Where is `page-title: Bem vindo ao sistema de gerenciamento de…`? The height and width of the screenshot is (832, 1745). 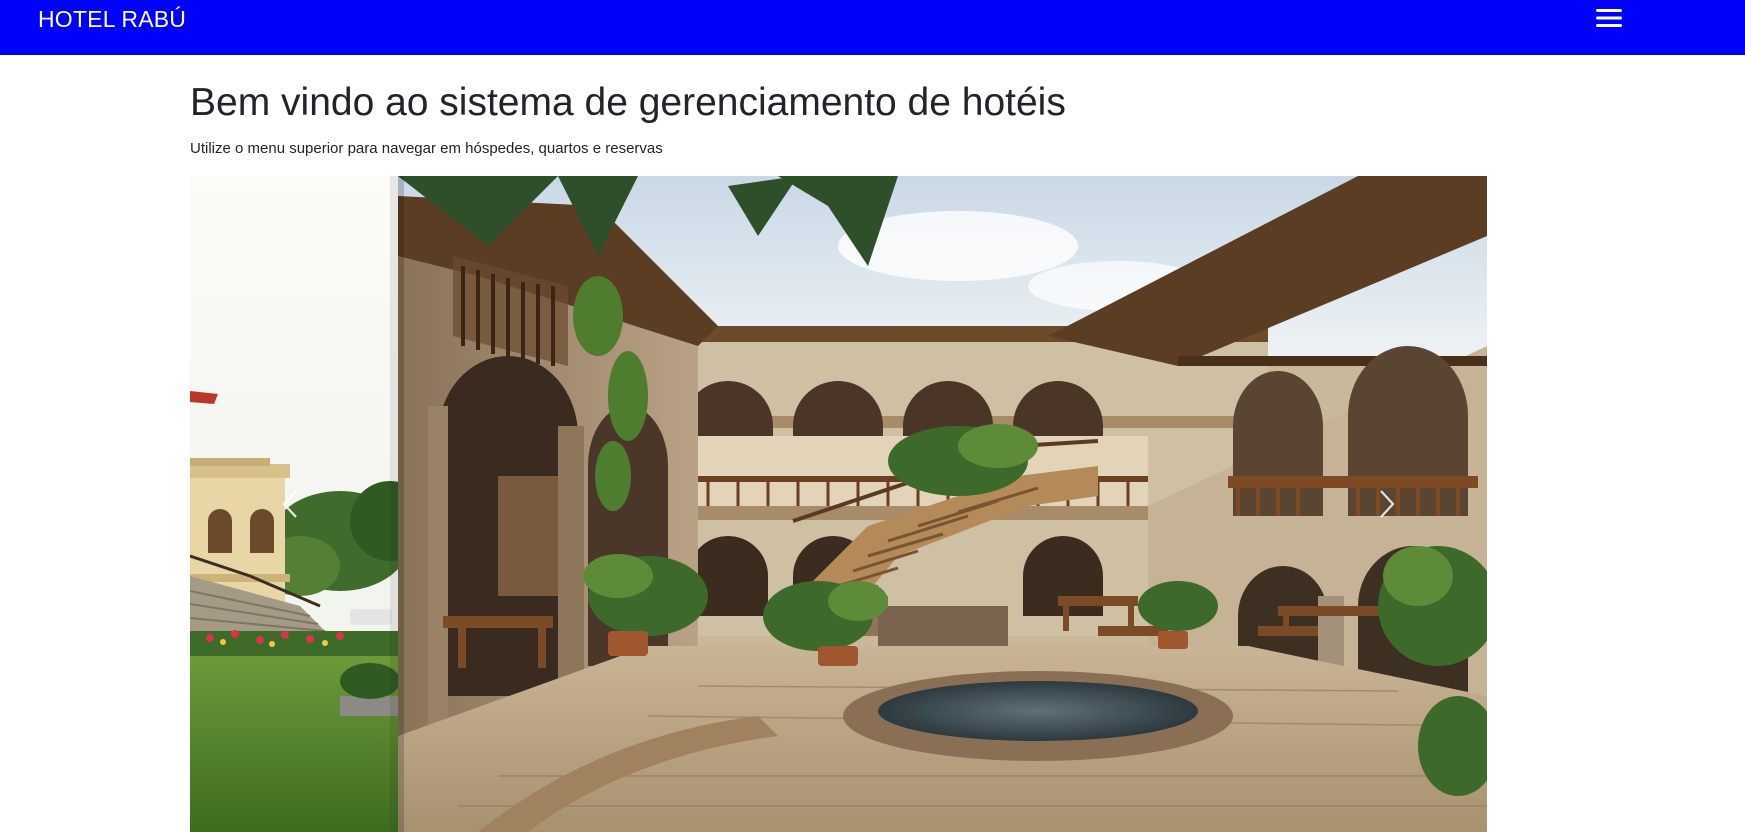 page-title: Bem vindo ao sistema de gerenciamento de… is located at coordinates (628, 102).